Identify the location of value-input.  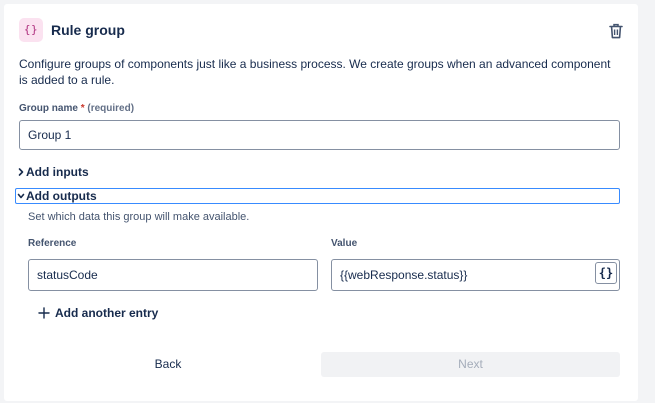
(475, 275).